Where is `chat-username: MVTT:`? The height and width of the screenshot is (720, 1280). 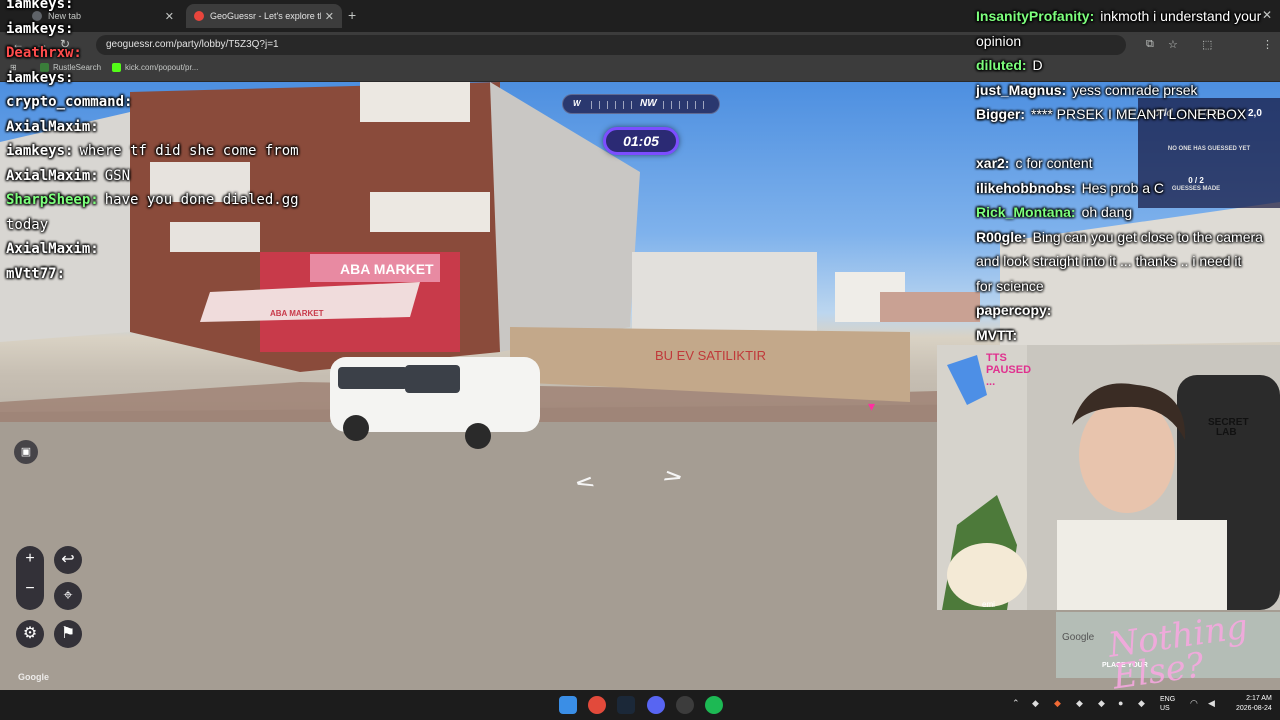
chat-username: MVTT: is located at coordinates (996, 335).